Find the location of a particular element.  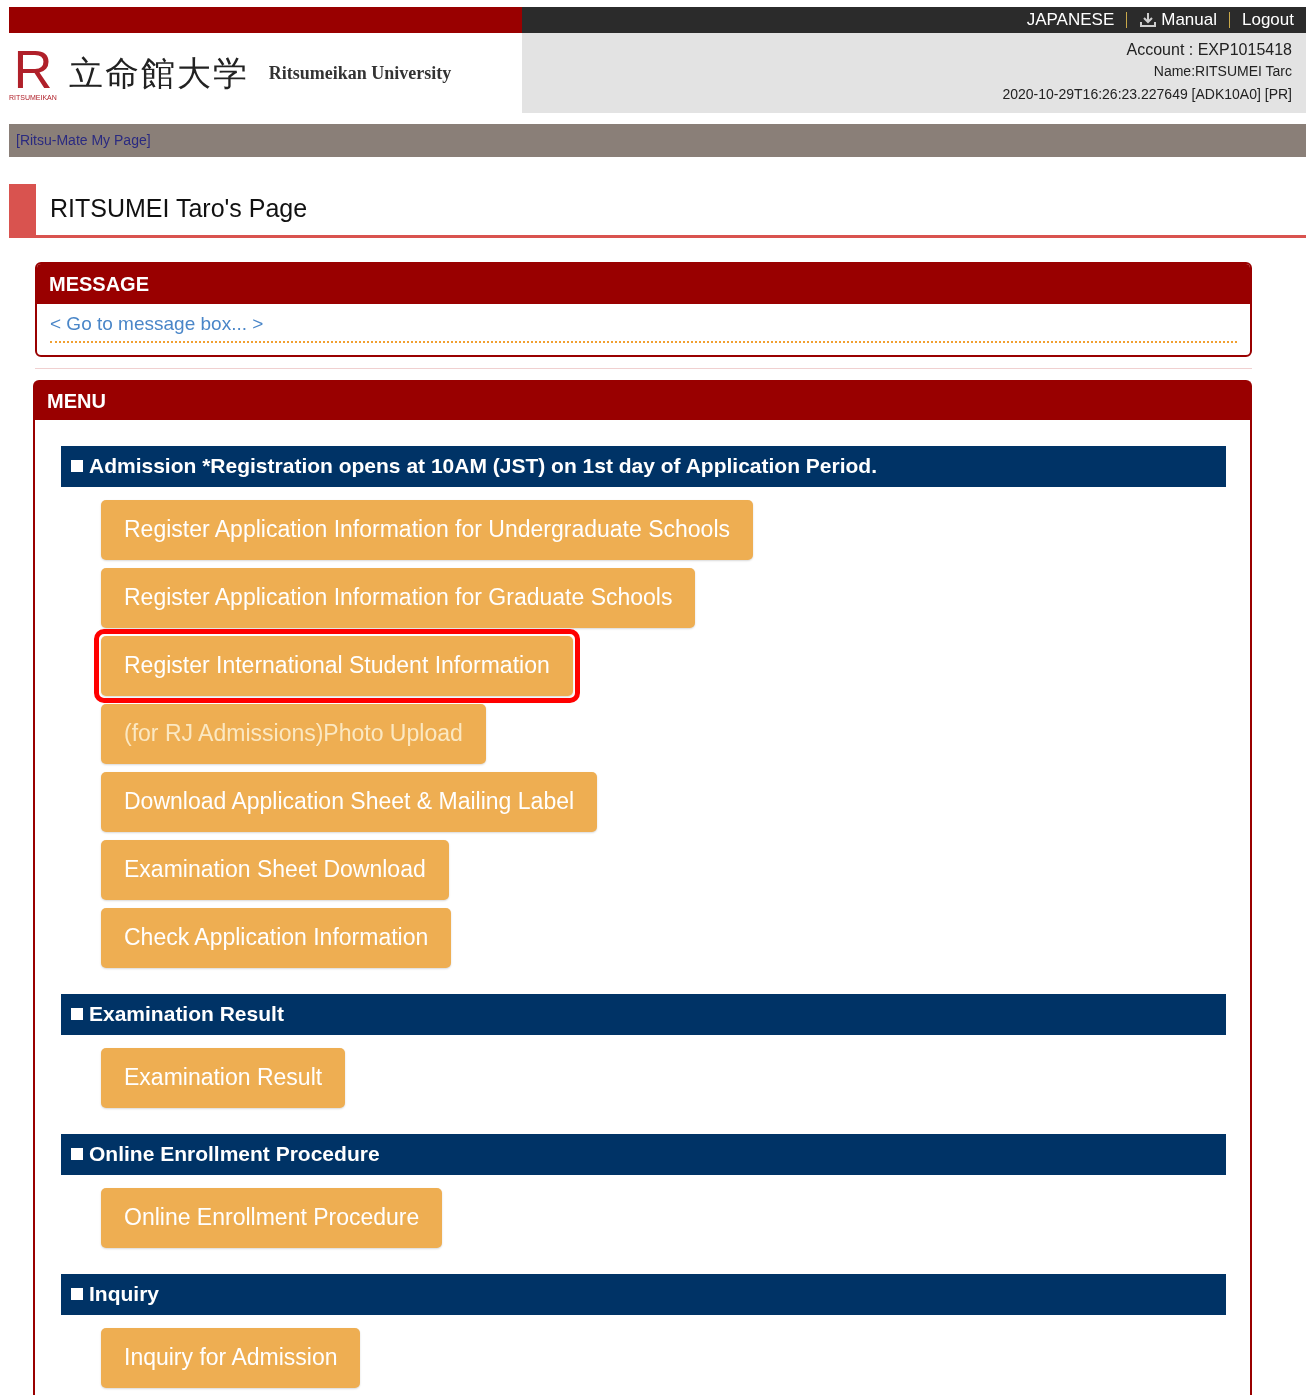

menu-button: Inquiry for Admission is located at coordinates (231, 1357).